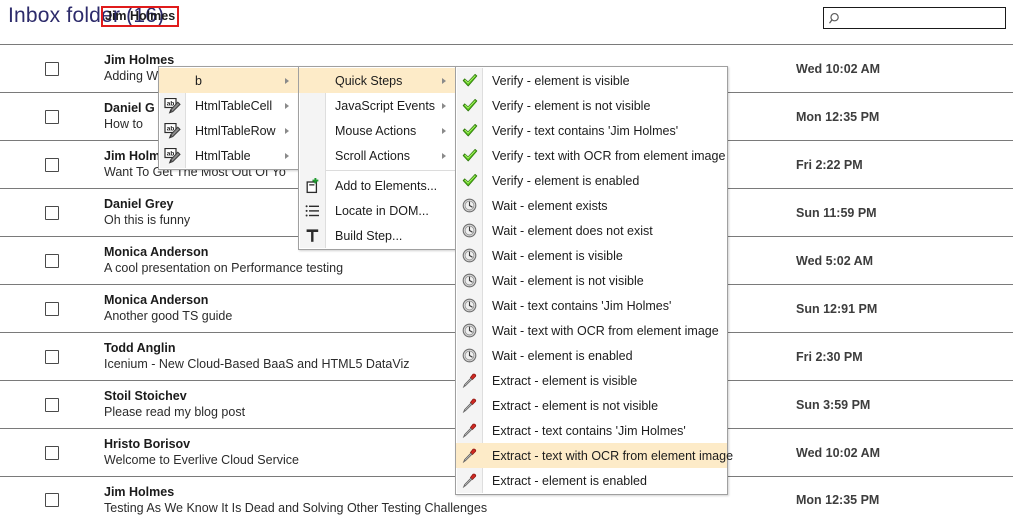 The height and width of the screenshot is (517, 1013). I want to click on search-input, so click(923, 18).